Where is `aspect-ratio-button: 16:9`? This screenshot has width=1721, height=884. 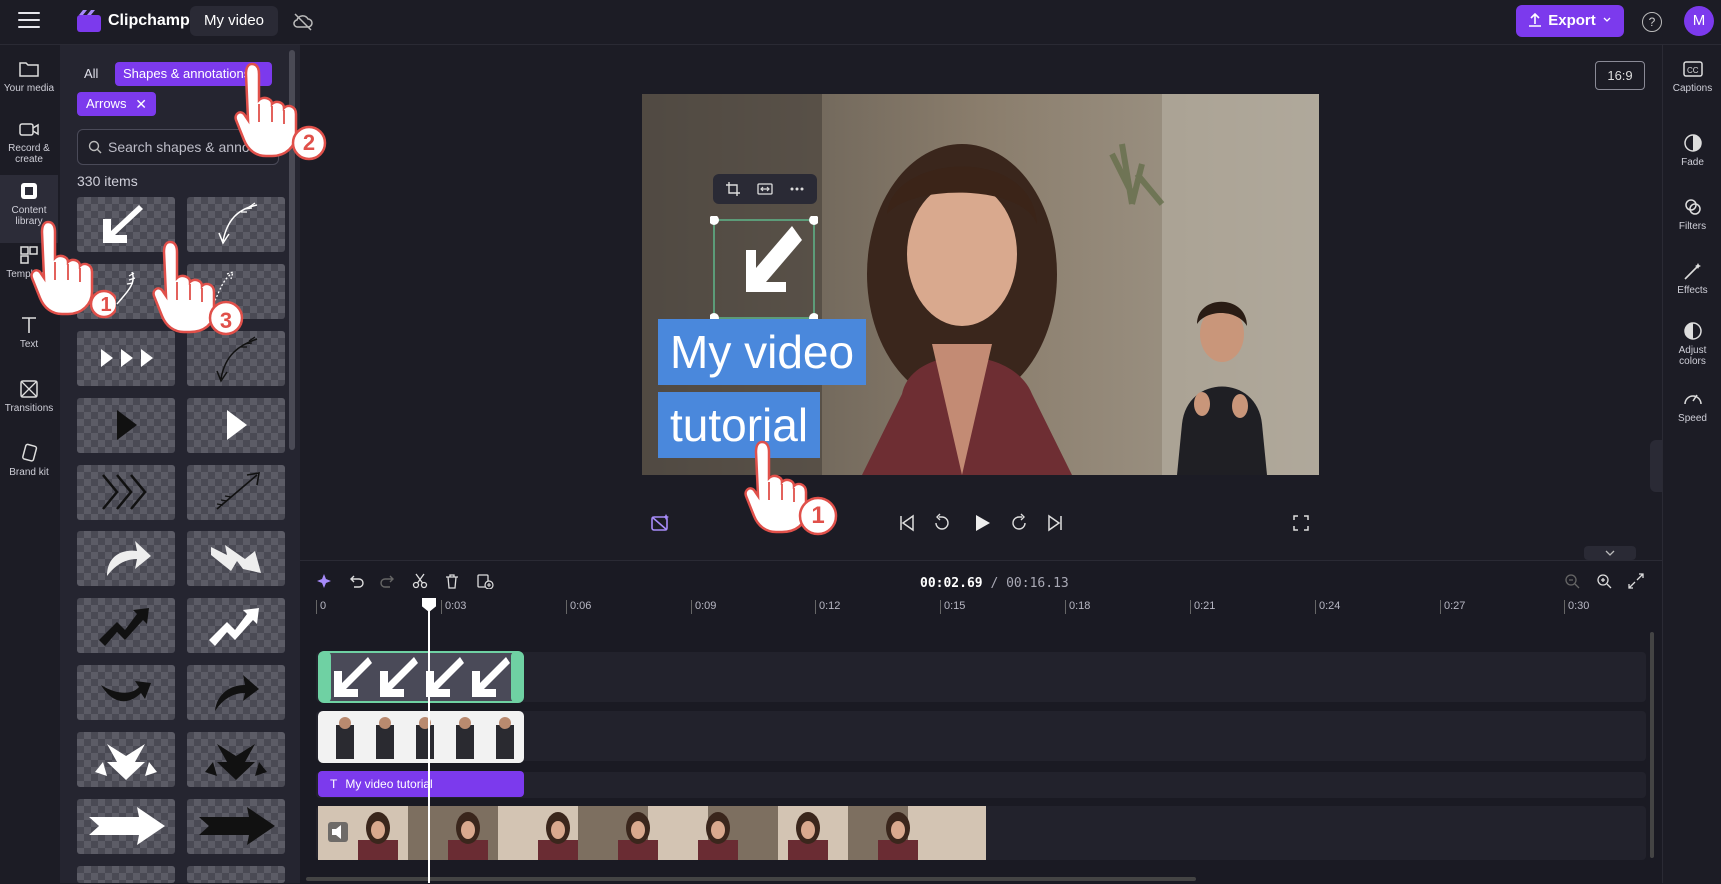
aspect-ratio-button: 16:9 is located at coordinates (1620, 75).